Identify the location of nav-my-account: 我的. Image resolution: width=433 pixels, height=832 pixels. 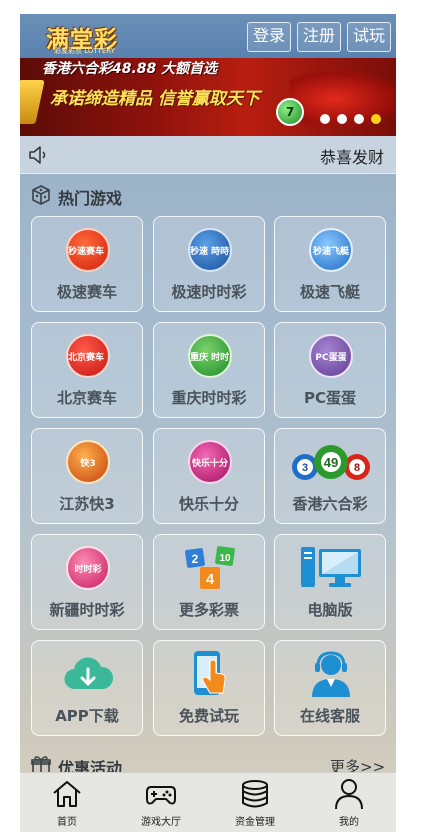
(349, 802).